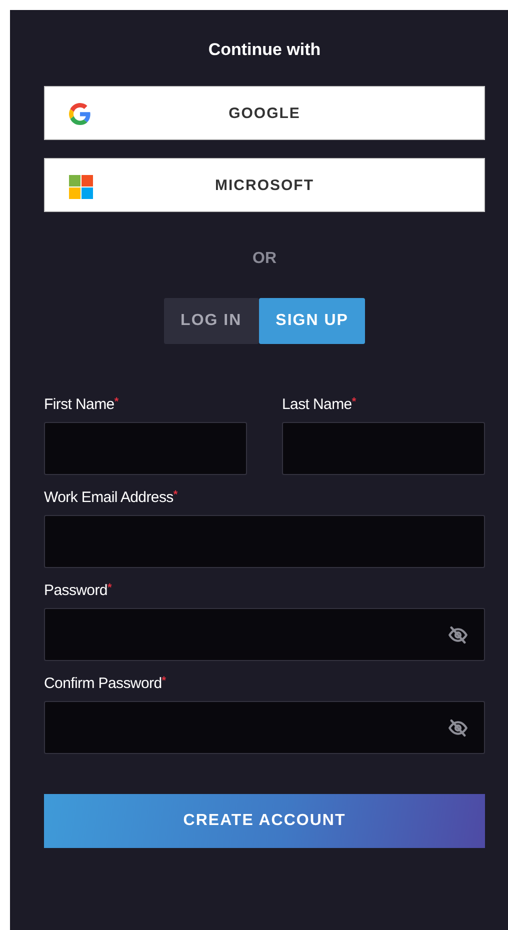 Image resolution: width=508 pixels, height=930 pixels. Describe the element at coordinates (264, 50) in the screenshot. I see `section-heading: Continue with` at that location.